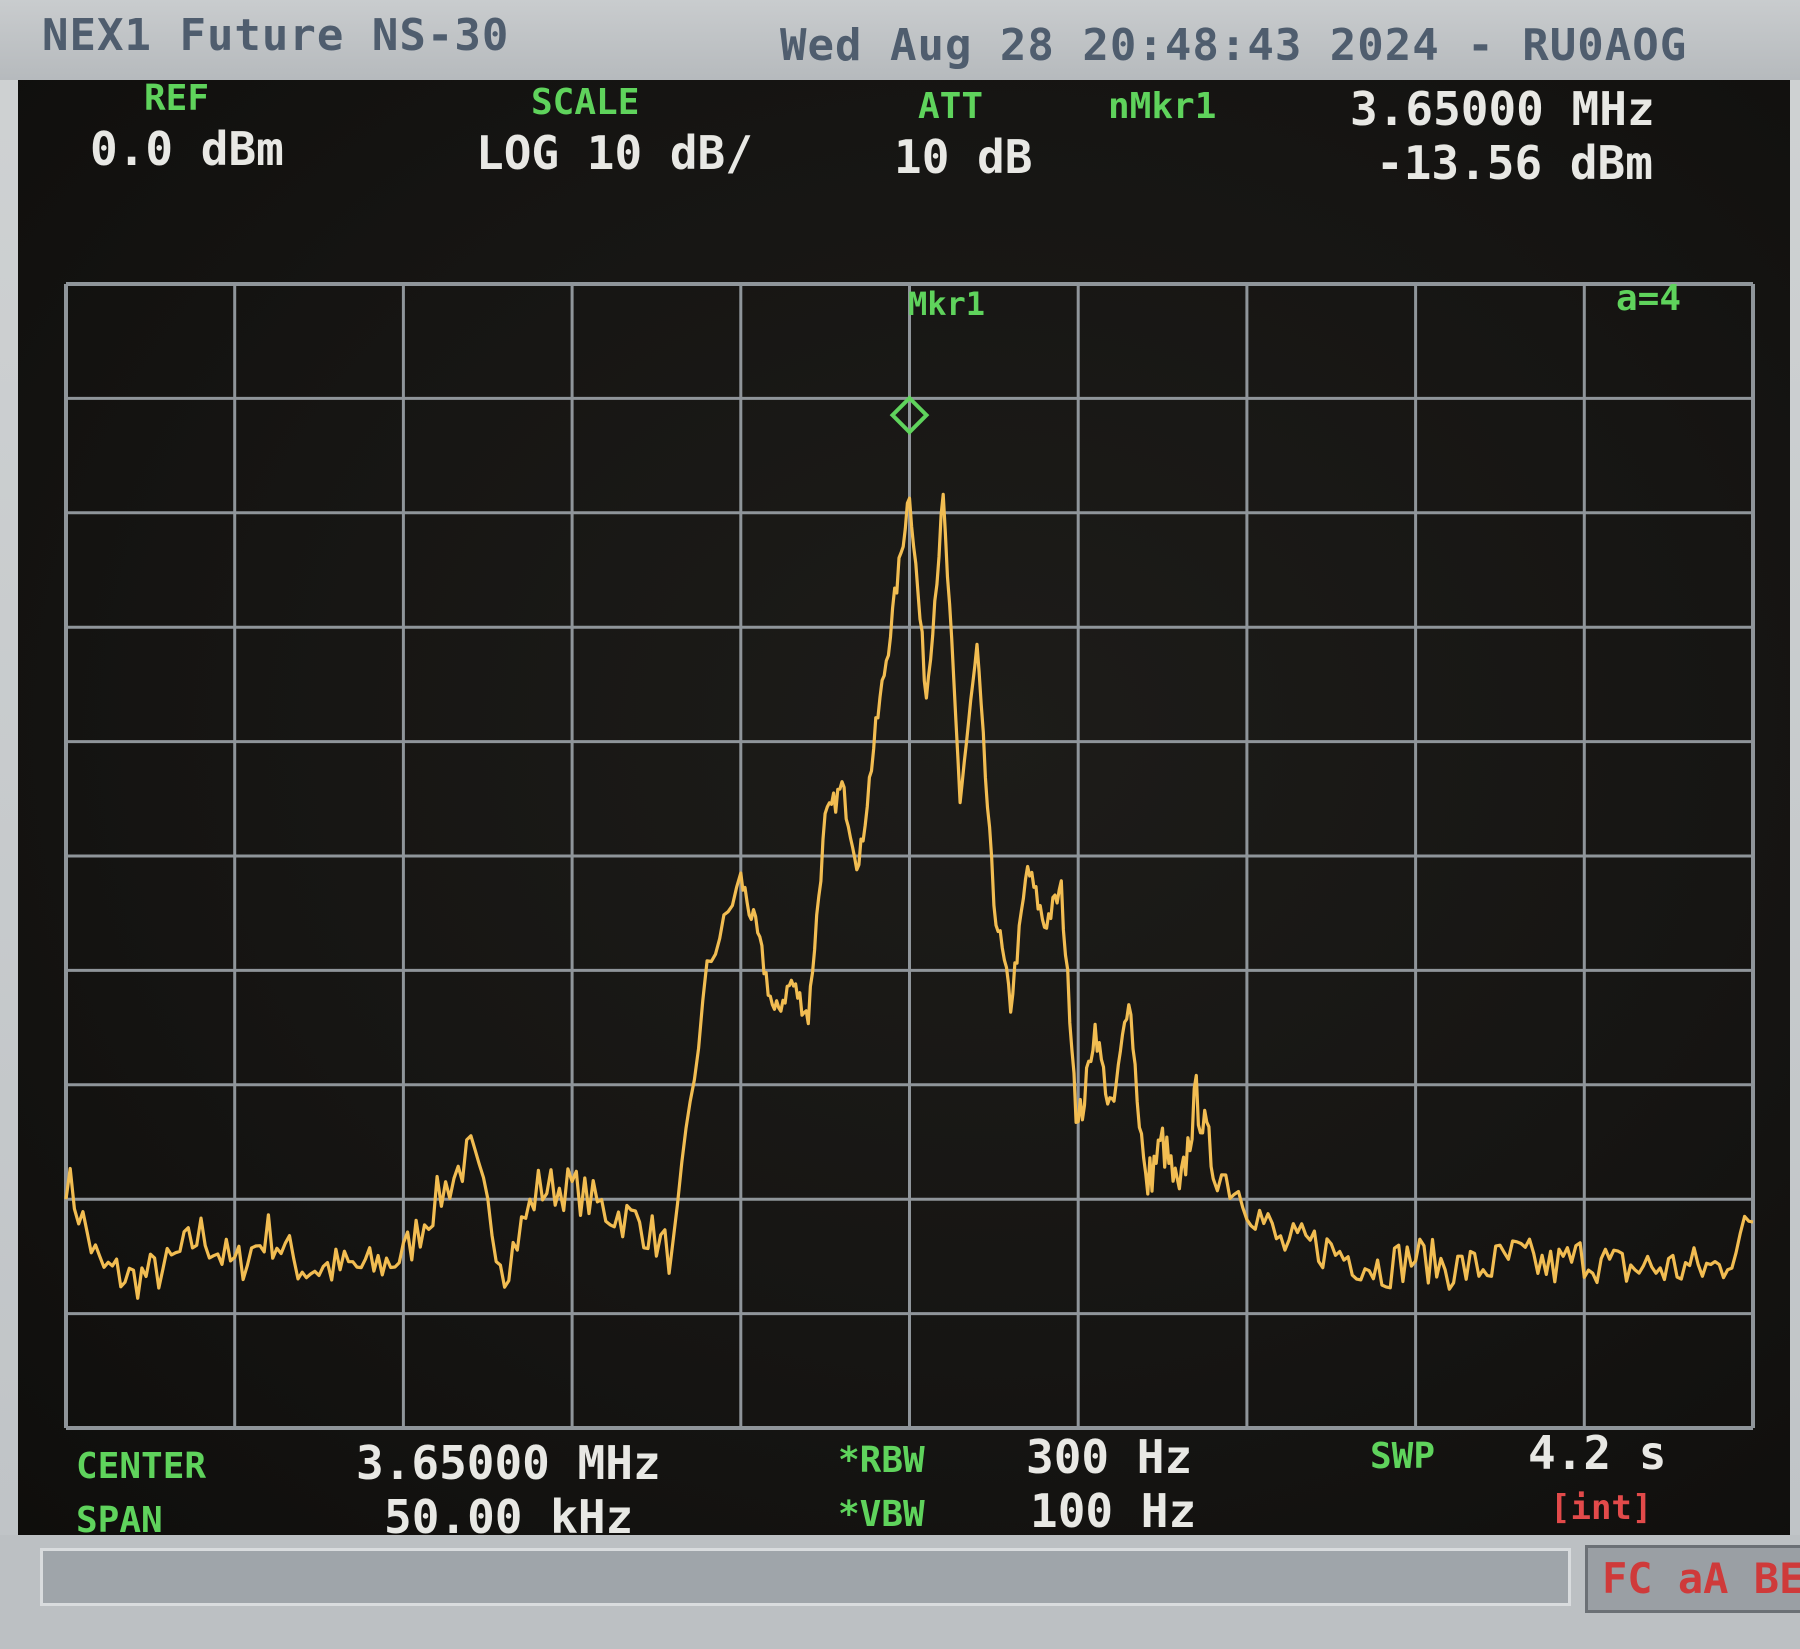 This screenshot has width=1800, height=1649. What do you see at coordinates (141, 1466) in the screenshot?
I see `center-label: CENTER` at bounding box center [141, 1466].